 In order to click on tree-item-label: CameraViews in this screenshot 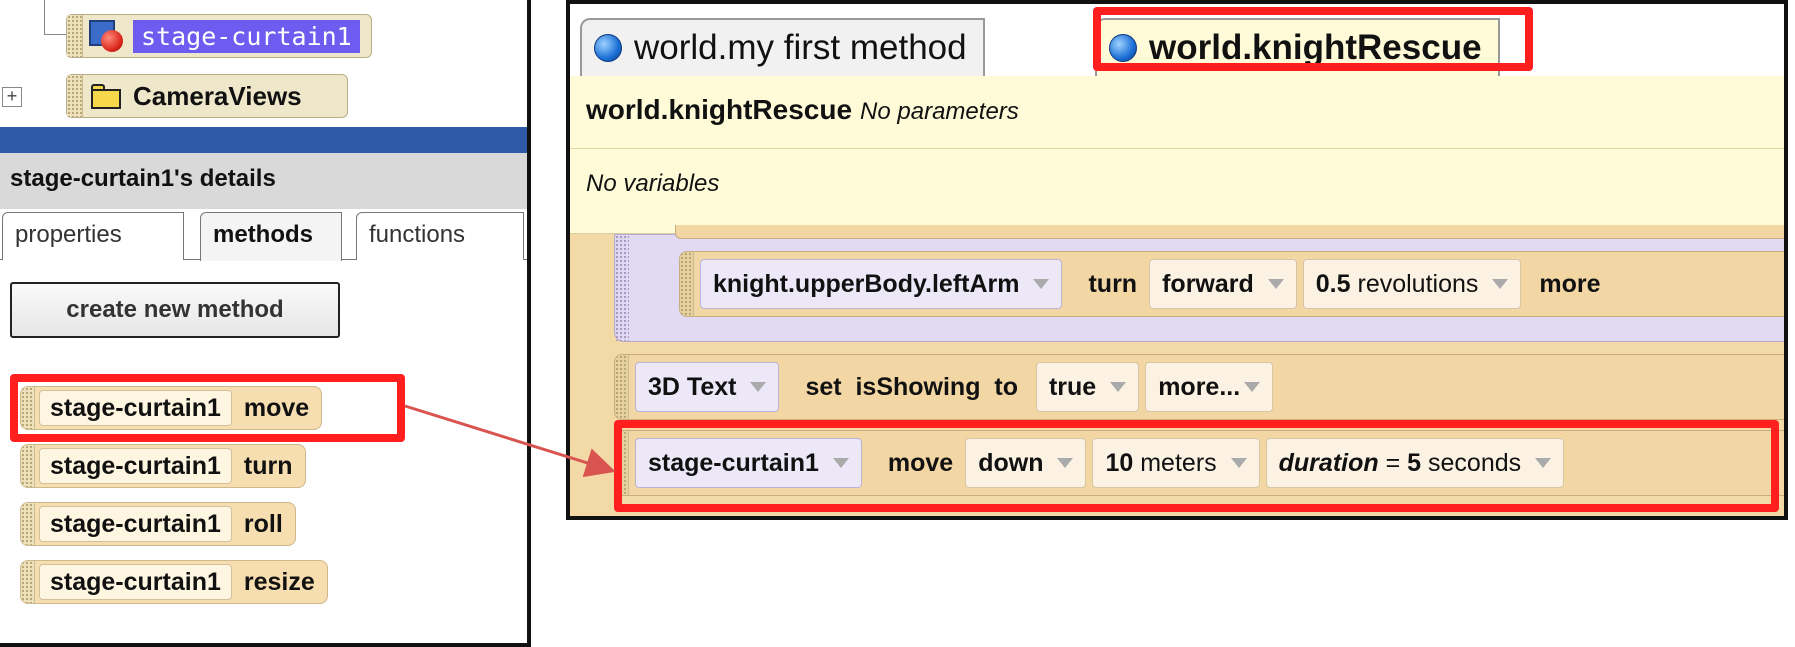, I will do `click(217, 95)`.